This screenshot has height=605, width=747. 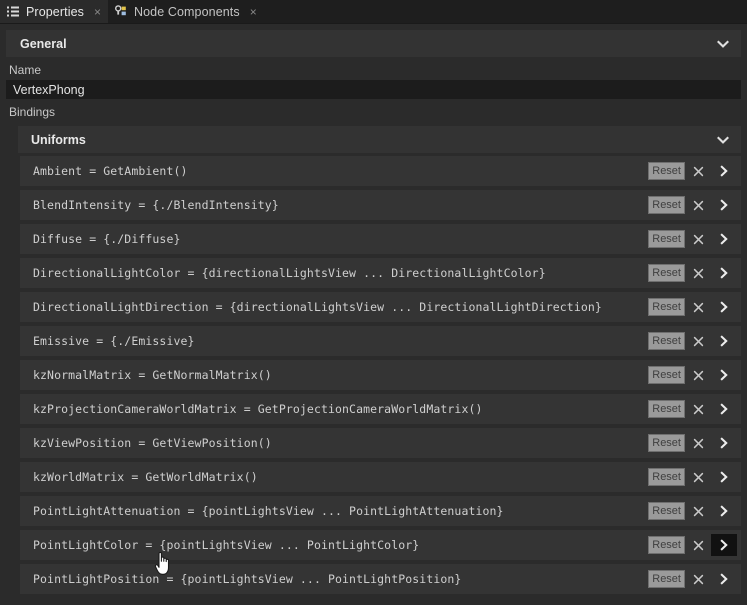 I want to click on section-title: General, so click(x=43, y=43).